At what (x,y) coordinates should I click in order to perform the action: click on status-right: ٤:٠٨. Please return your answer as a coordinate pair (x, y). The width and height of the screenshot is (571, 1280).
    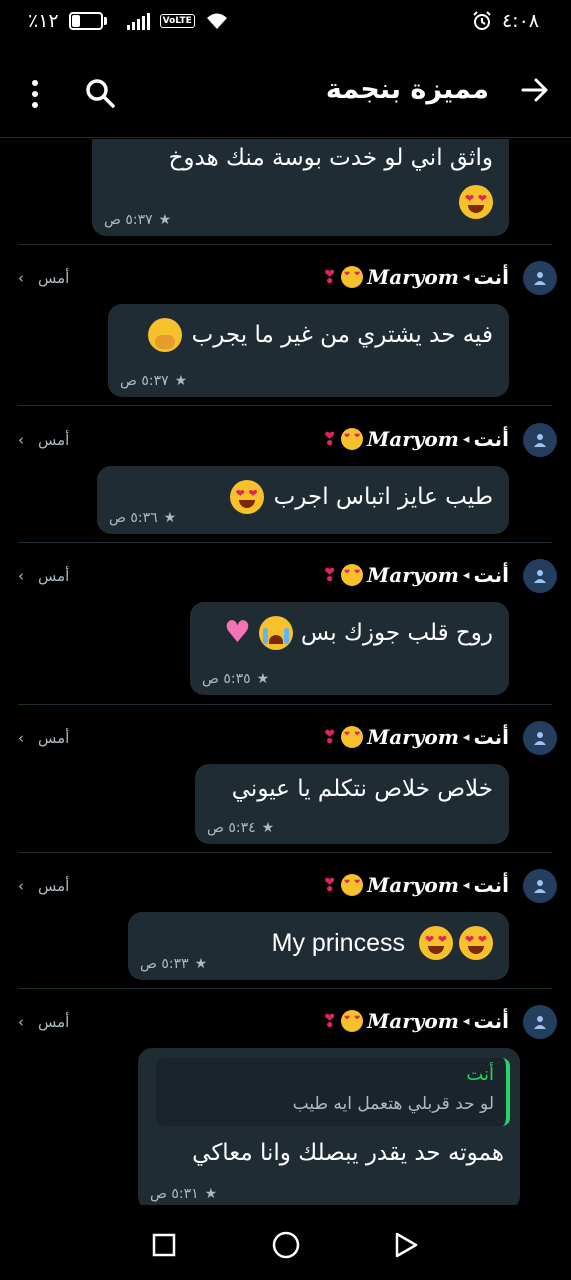
    Looking at the image, I should click on (505, 21).